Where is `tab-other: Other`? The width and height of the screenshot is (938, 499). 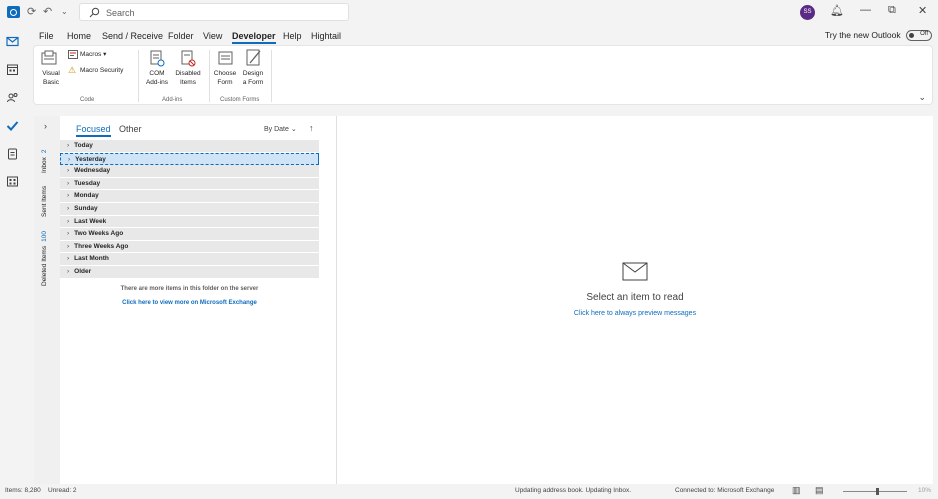
tab-other: Other is located at coordinates (130, 129).